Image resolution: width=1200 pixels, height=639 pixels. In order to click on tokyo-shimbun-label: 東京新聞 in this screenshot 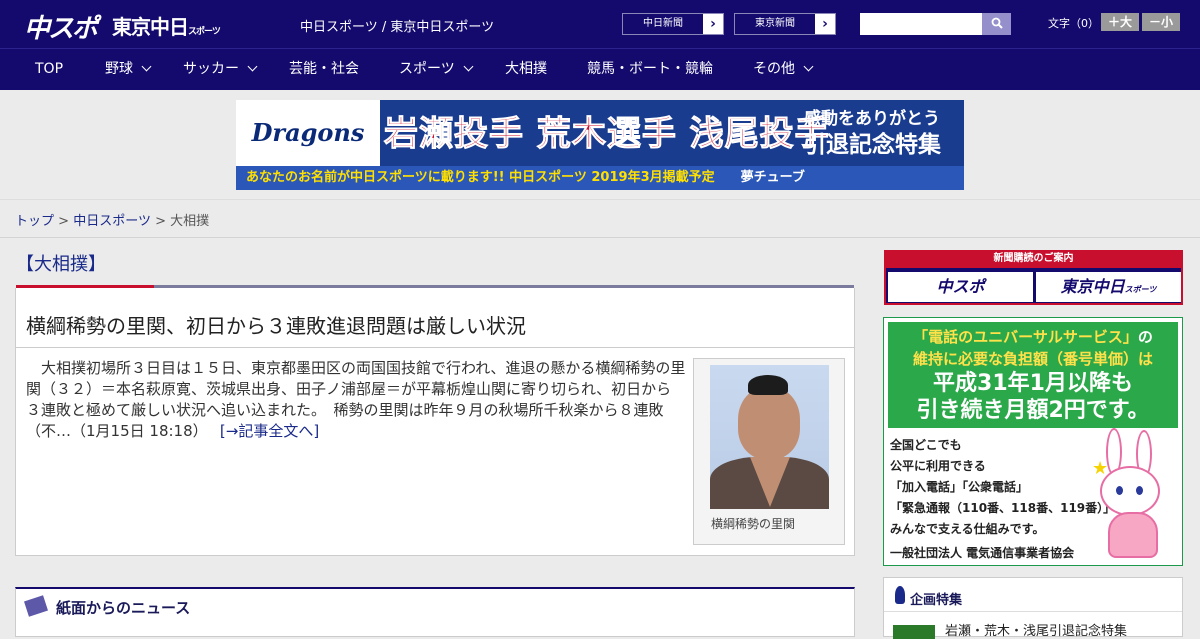, I will do `click(775, 23)`.